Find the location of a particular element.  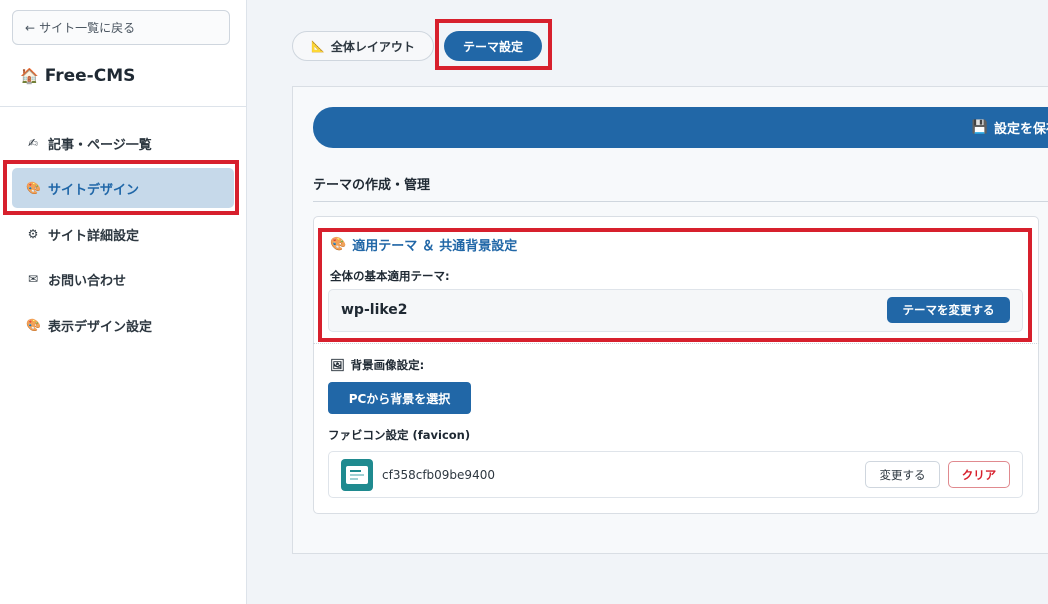

card-heading: 🎨 適用テーマ ＆ 共通背景設定 is located at coordinates (423, 244).